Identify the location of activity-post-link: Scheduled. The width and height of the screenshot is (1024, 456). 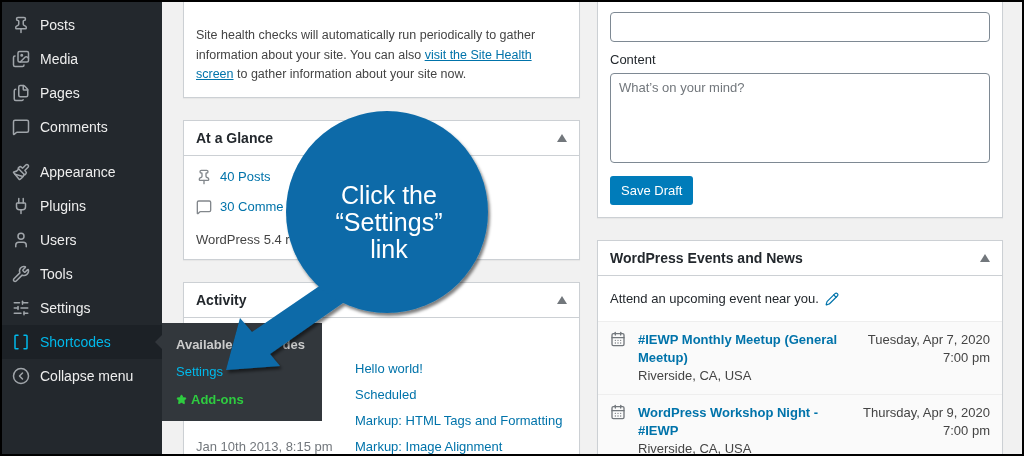
(461, 394).